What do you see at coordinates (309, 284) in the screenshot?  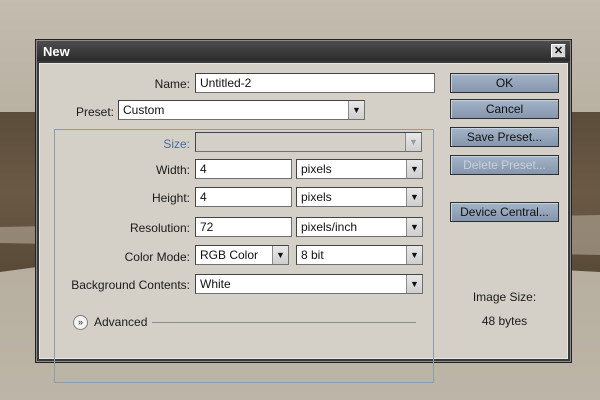 I see `background-contents-select: White ▼` at bounding box center [309, 284].